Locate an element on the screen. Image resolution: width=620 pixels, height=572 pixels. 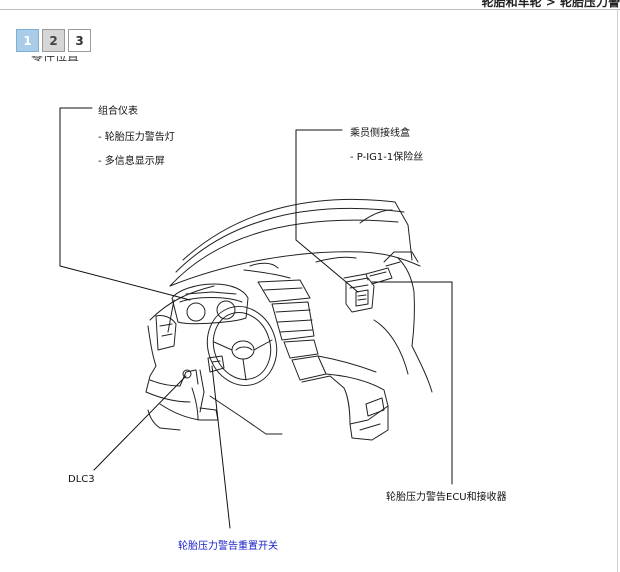
leader-dlc3 is located at coordinates (140, 423).